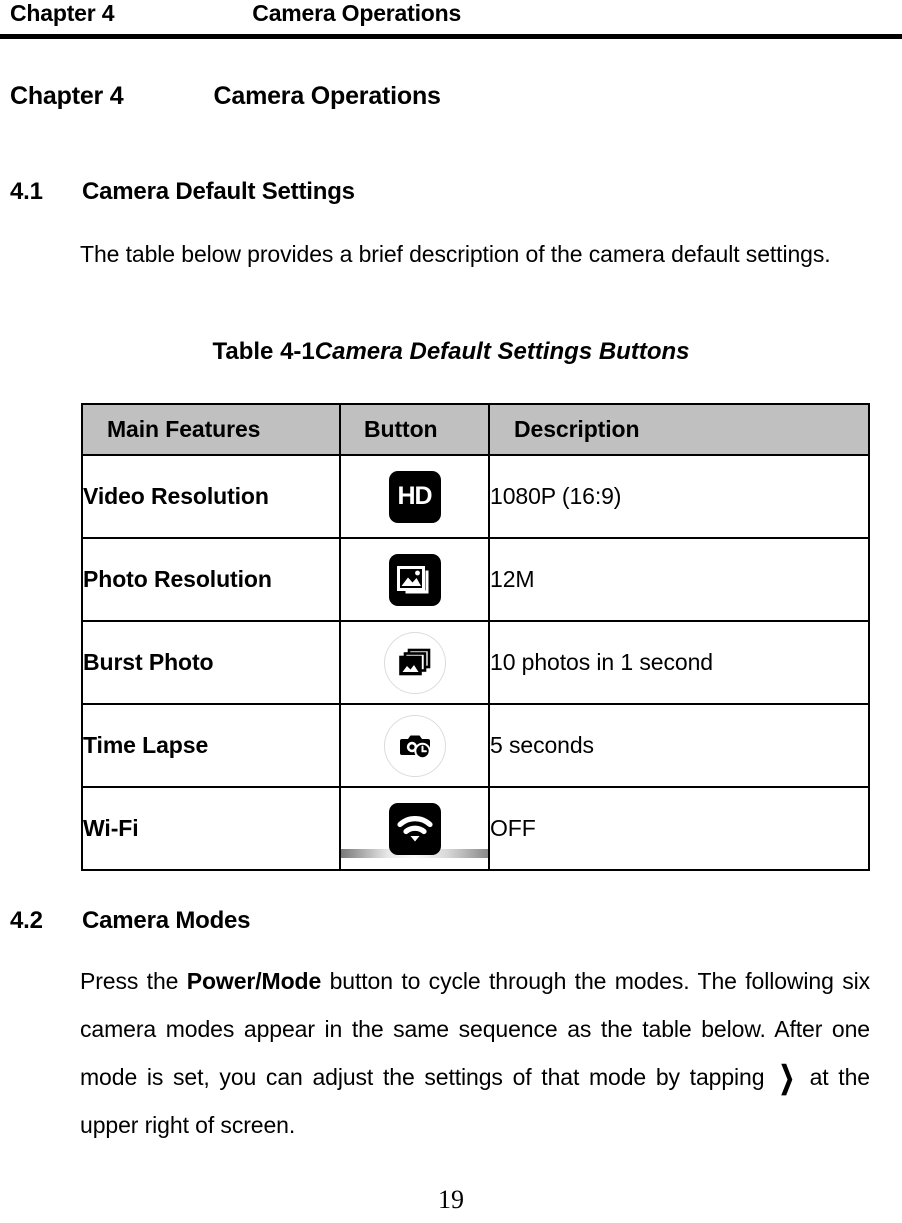  What do you see at coordinates (211, 828) in the screenshot?
I see `feature-wifi: Wi-Fi` at bounding box center [211, 828].